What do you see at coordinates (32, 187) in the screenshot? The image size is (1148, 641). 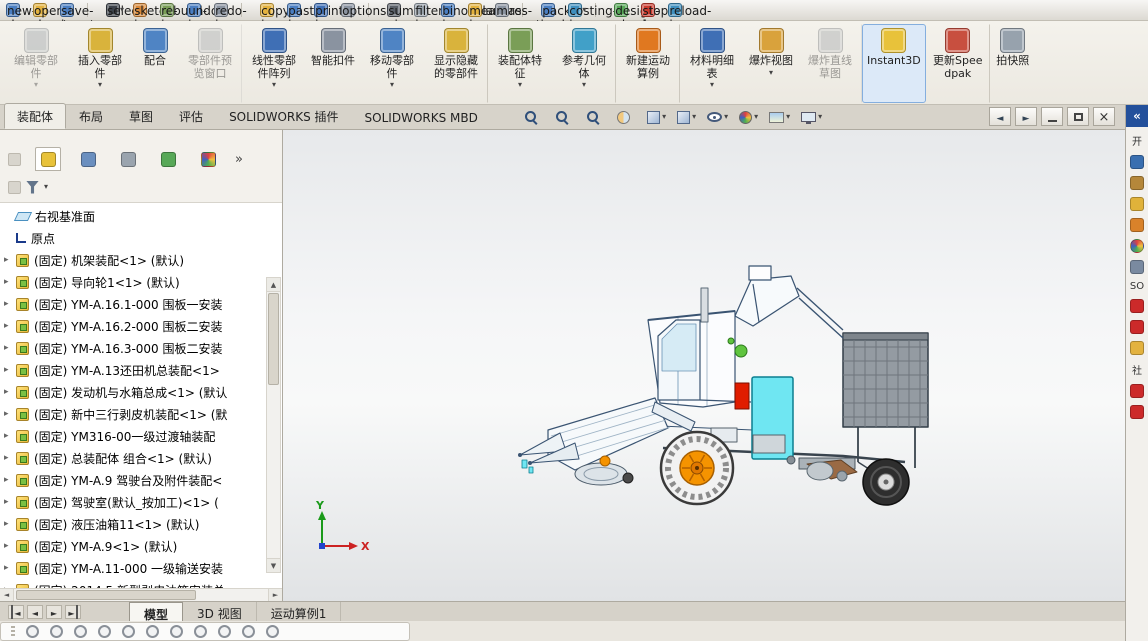 I see `filter-funnel-icon` at bounding box center [32, 187].